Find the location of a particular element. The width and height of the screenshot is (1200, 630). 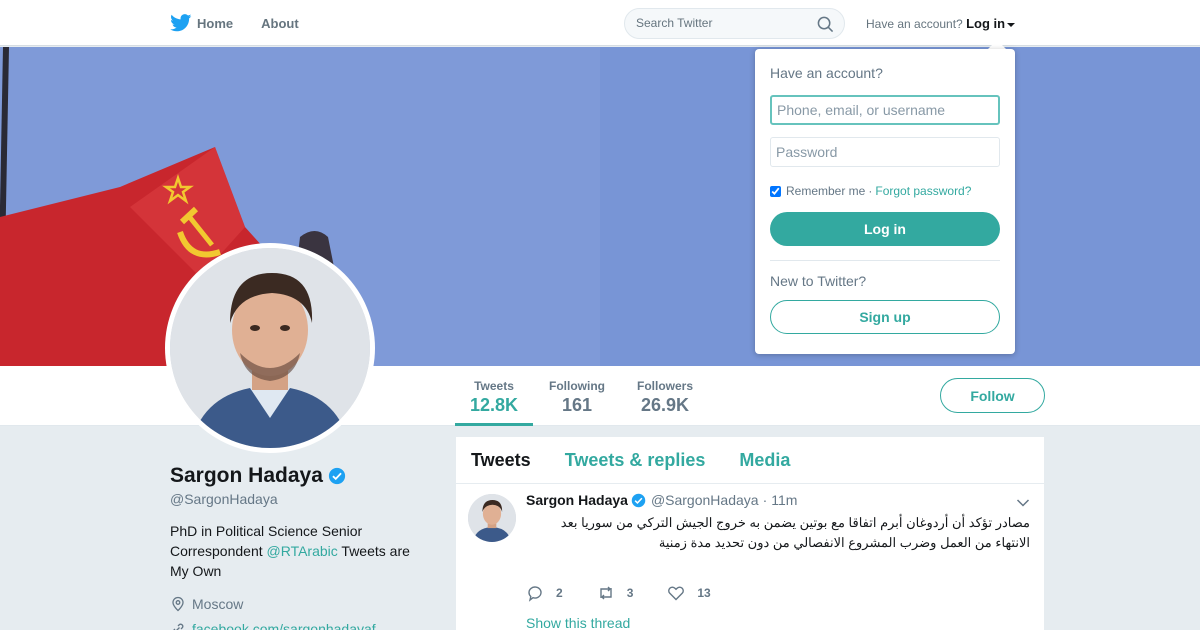

tweet-avatar-photo is located at coordinates (492, 518).